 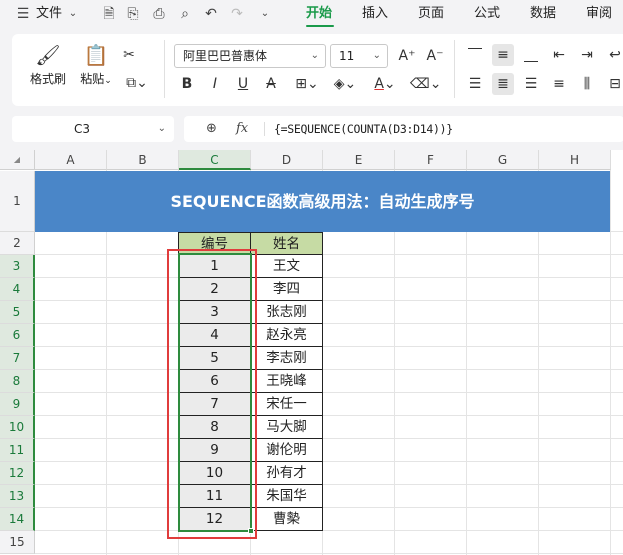 I want to click on increase-indent-icon: ⇥, so click(x=587, y=55).